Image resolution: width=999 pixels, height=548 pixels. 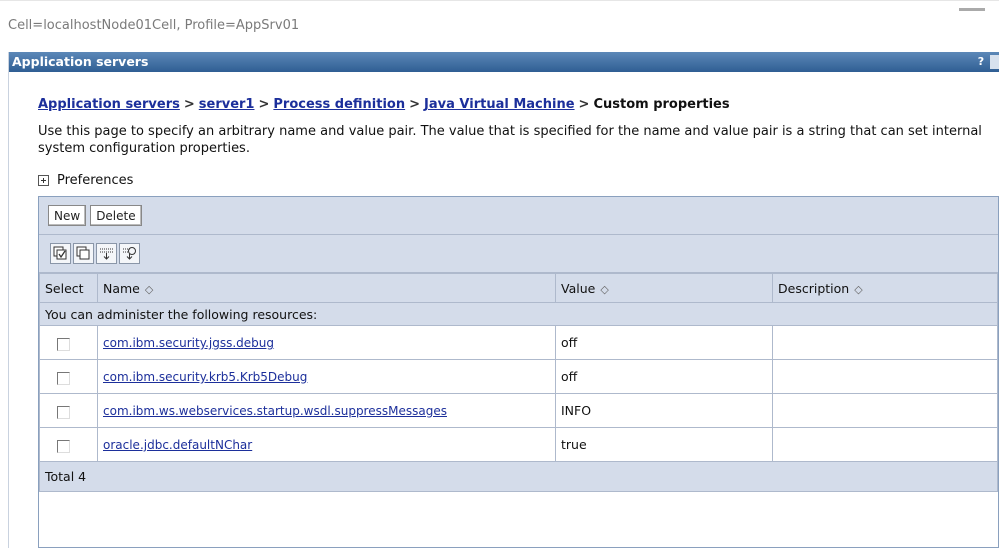 What do you see at coordinates (227, 104) in the screenshot?
I see `breadcrumb-server1: server1` at bounding box center [227, 104].